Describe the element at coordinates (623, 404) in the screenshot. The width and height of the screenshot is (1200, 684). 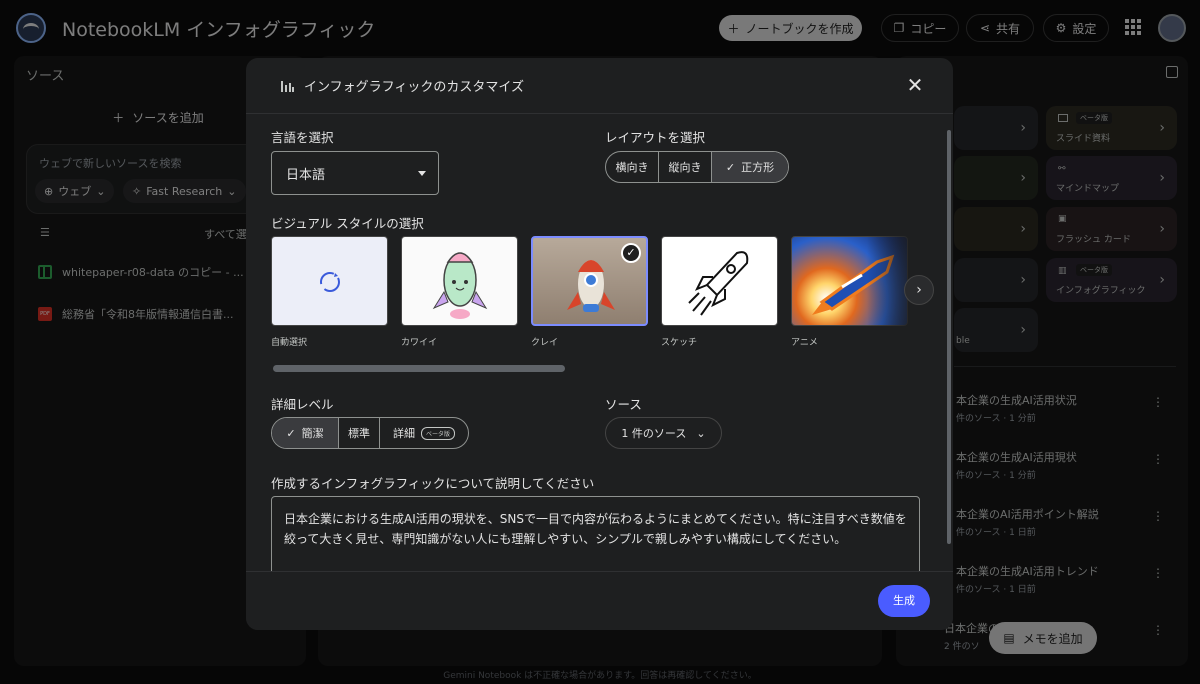
I see `source-label: ソース` at that location.